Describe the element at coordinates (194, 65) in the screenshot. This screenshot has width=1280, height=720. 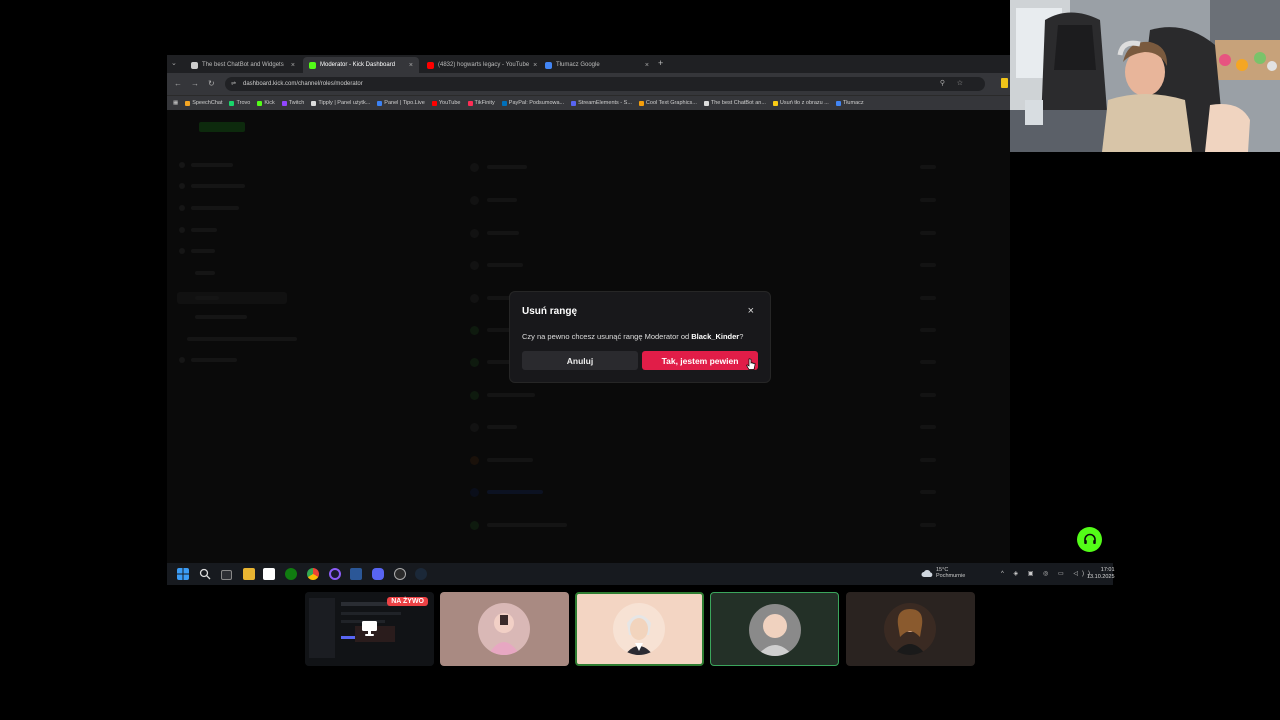
I see `tab-favicon-icon` at that location.